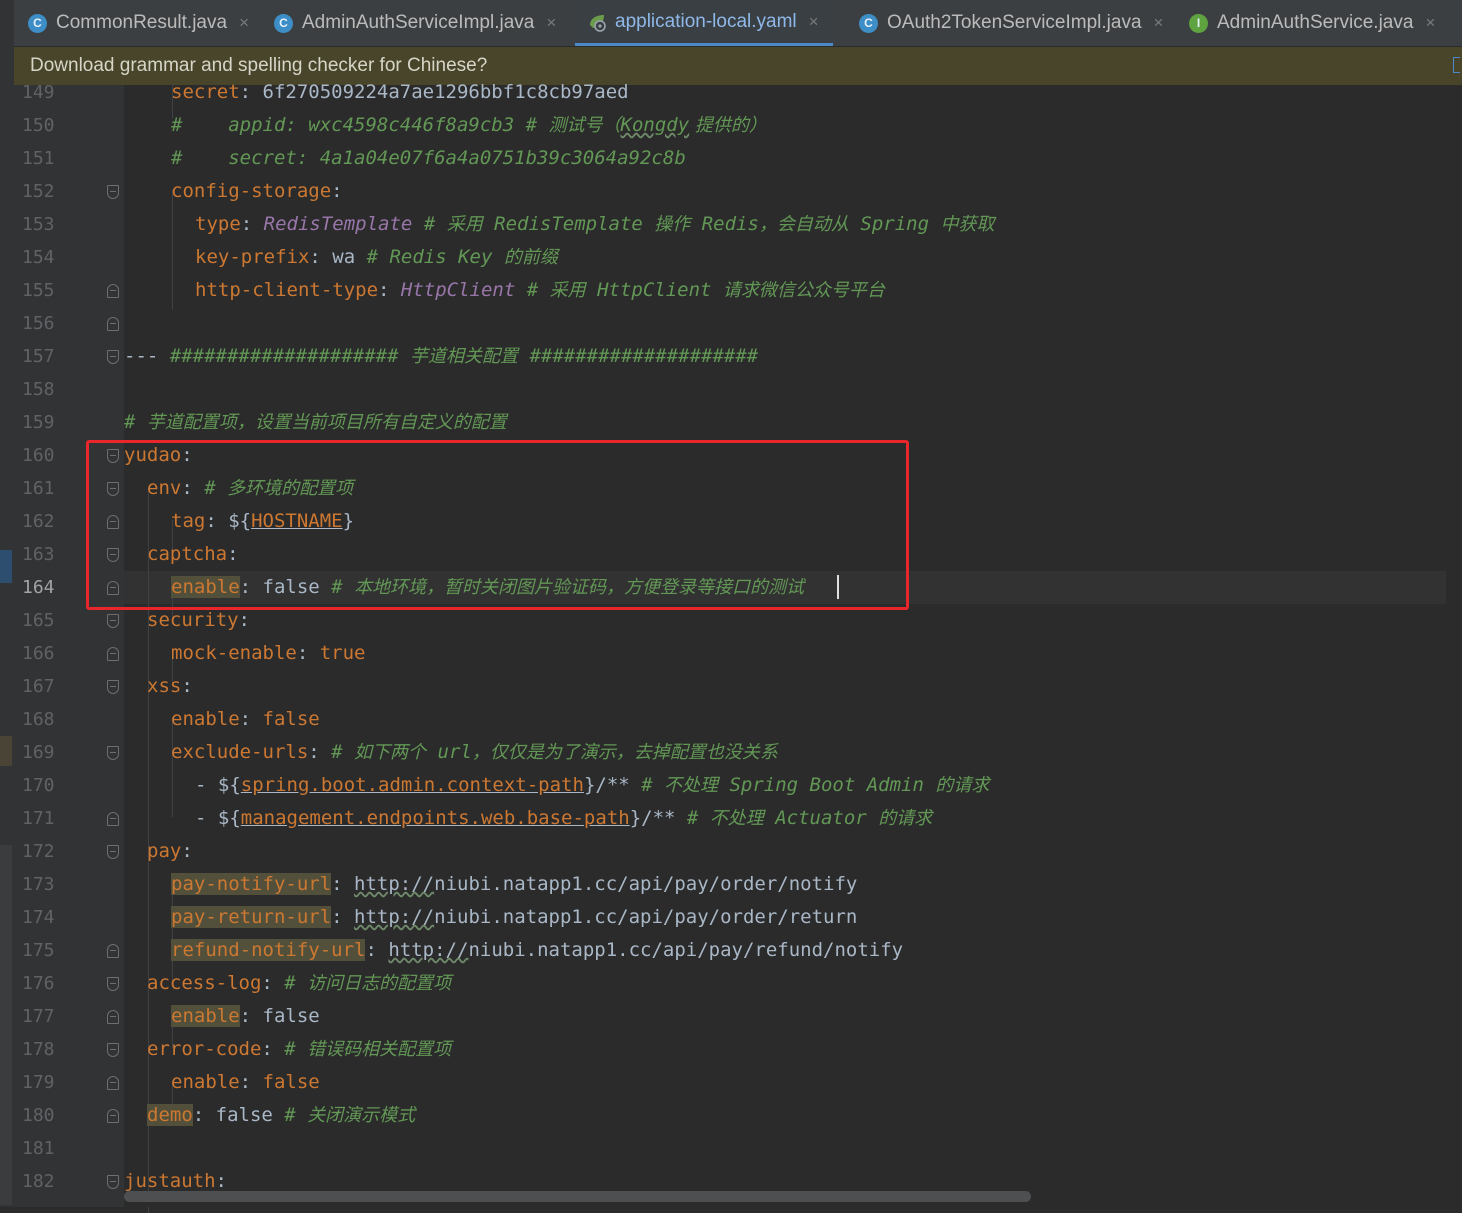 This screenshot has height=1213, width=1462. I want to click on comment: HttpClient, so click(654, 290).